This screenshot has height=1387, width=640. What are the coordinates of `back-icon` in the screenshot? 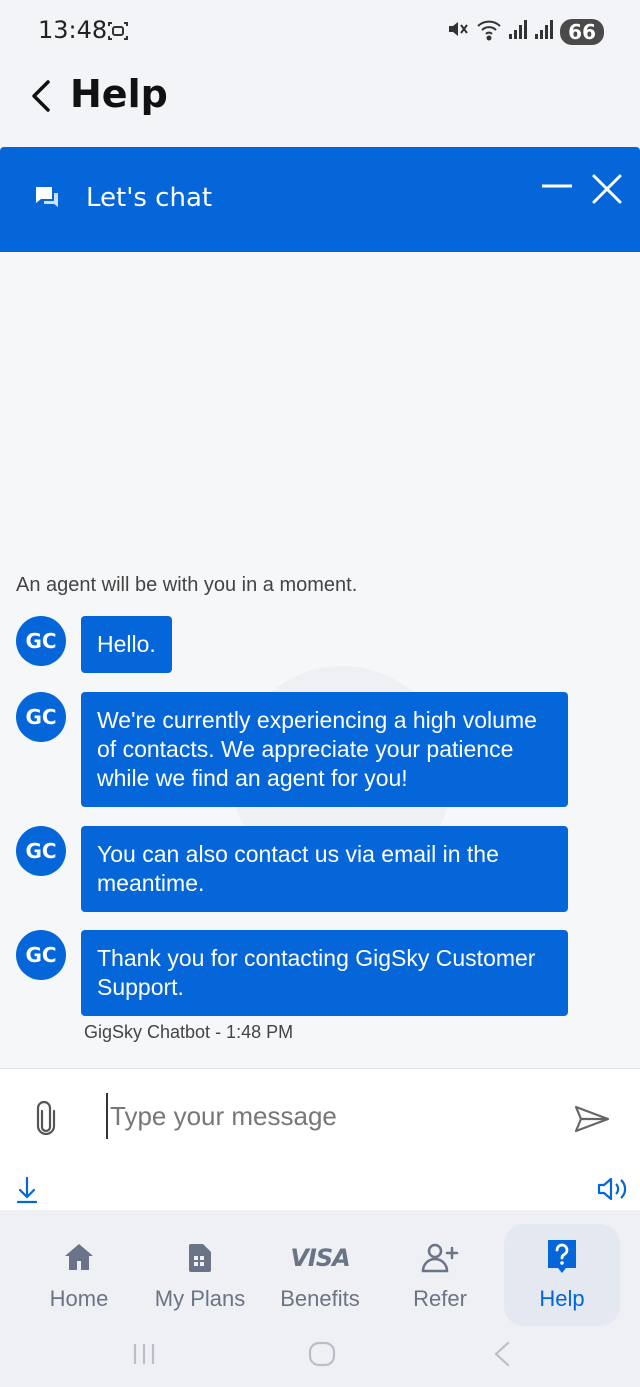 It's located at (502, 1356).